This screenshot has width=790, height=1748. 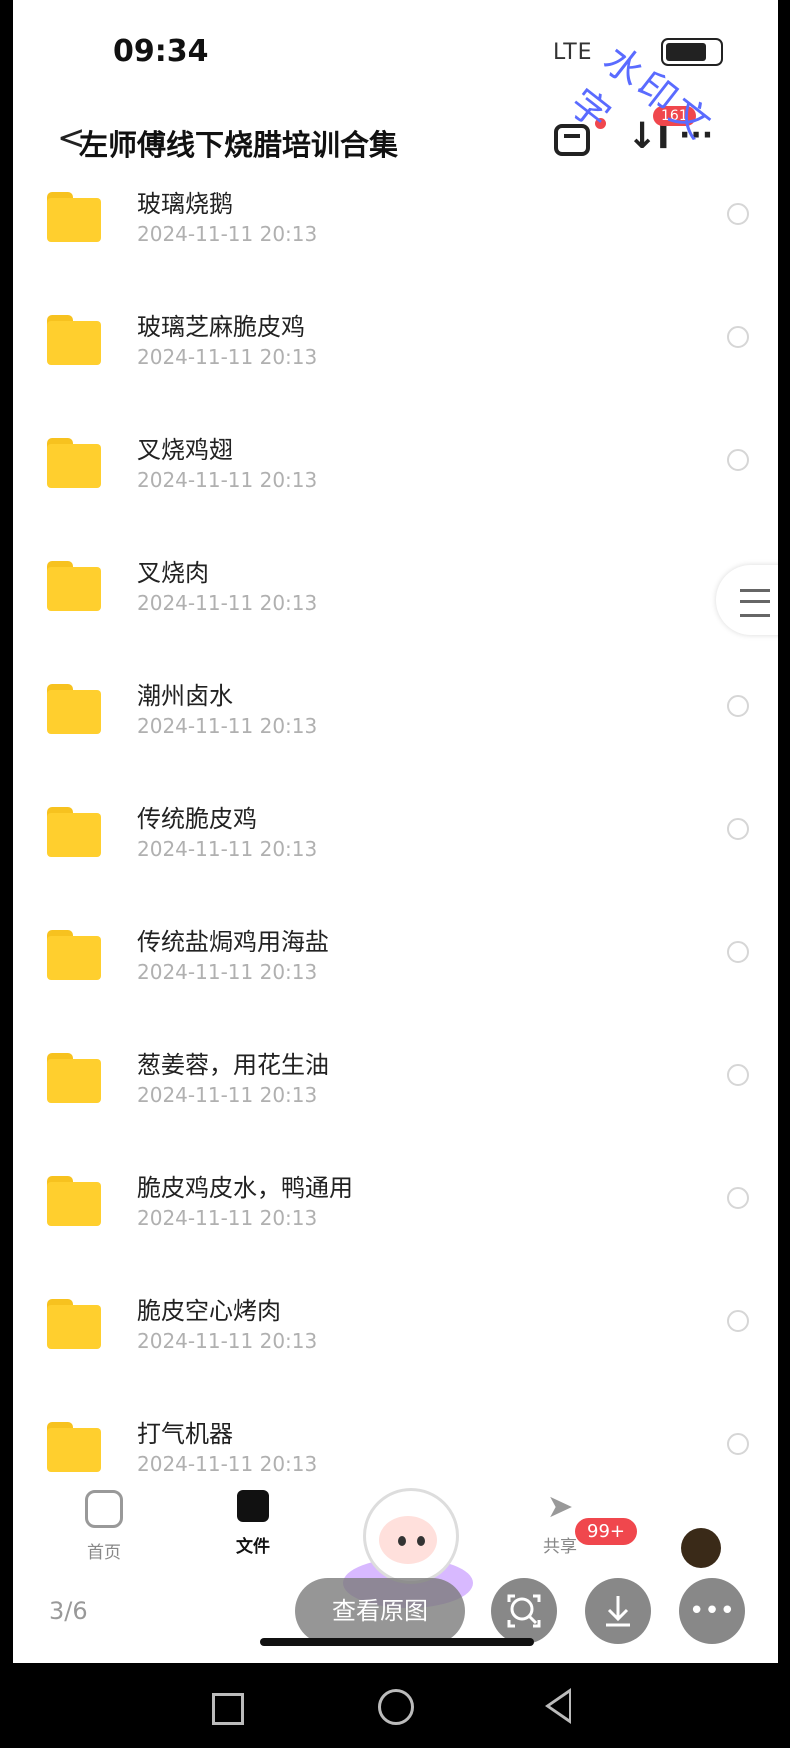 What do you see at coordinates (692, 52) in the screenshot?
I see `battery-icon` at bounding box center [692, 52].